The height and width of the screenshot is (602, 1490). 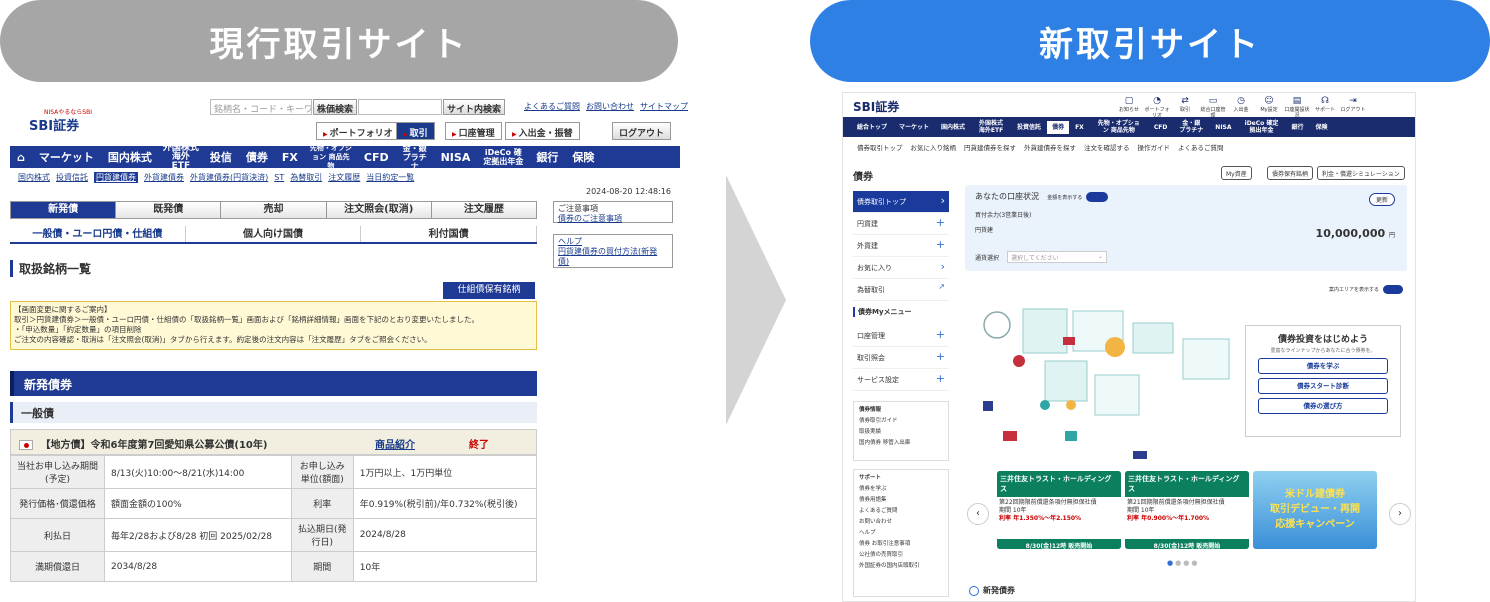 I want to click on nav-bank: 銀行, so click(x=547, y=157).